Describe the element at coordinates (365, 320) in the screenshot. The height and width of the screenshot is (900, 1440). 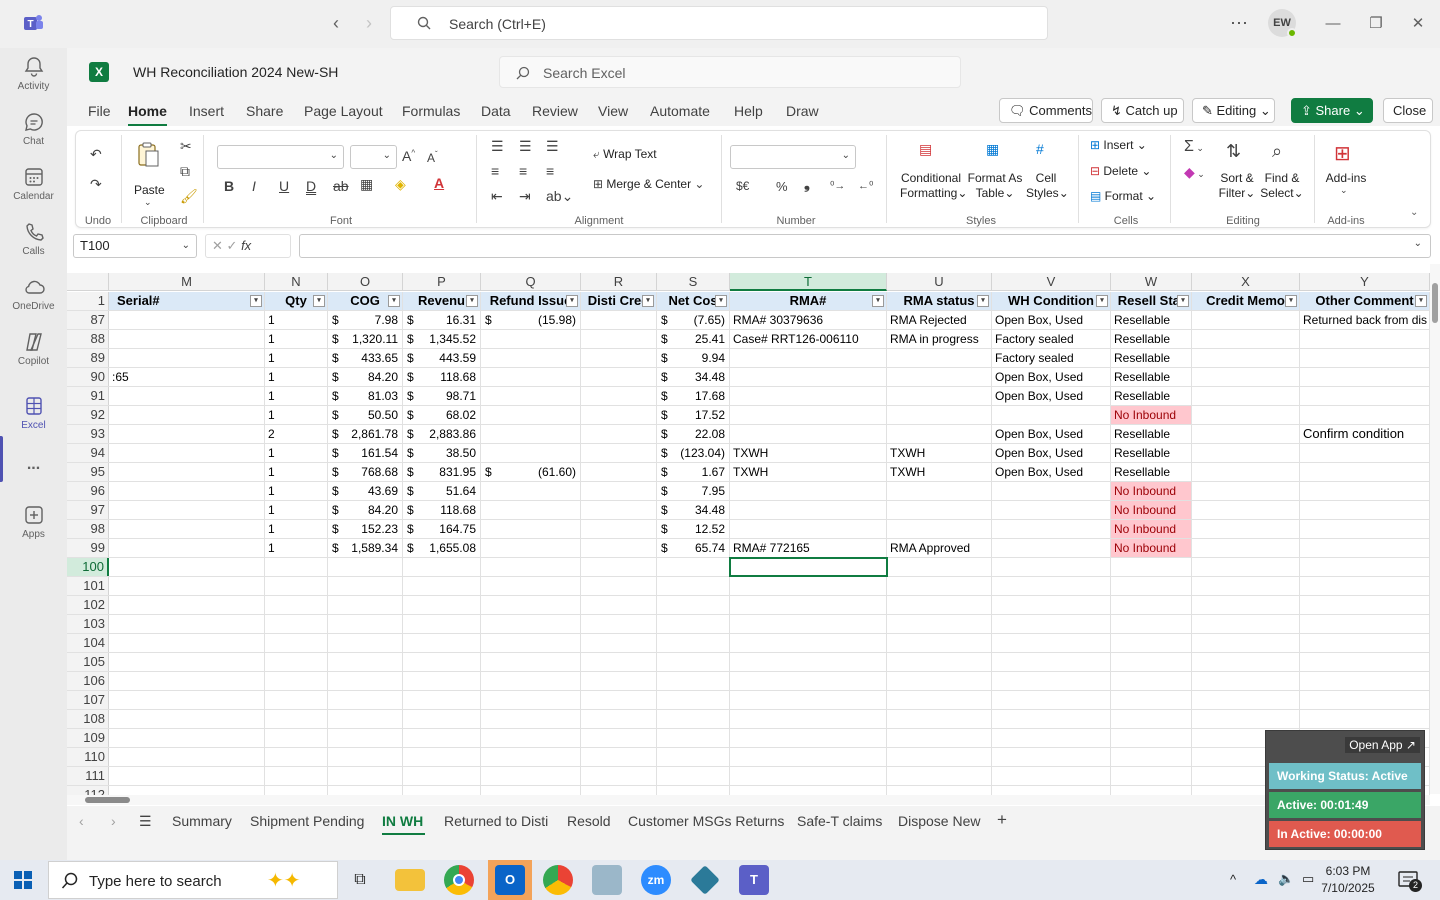
I see `cell-O: $7.98` at that location.